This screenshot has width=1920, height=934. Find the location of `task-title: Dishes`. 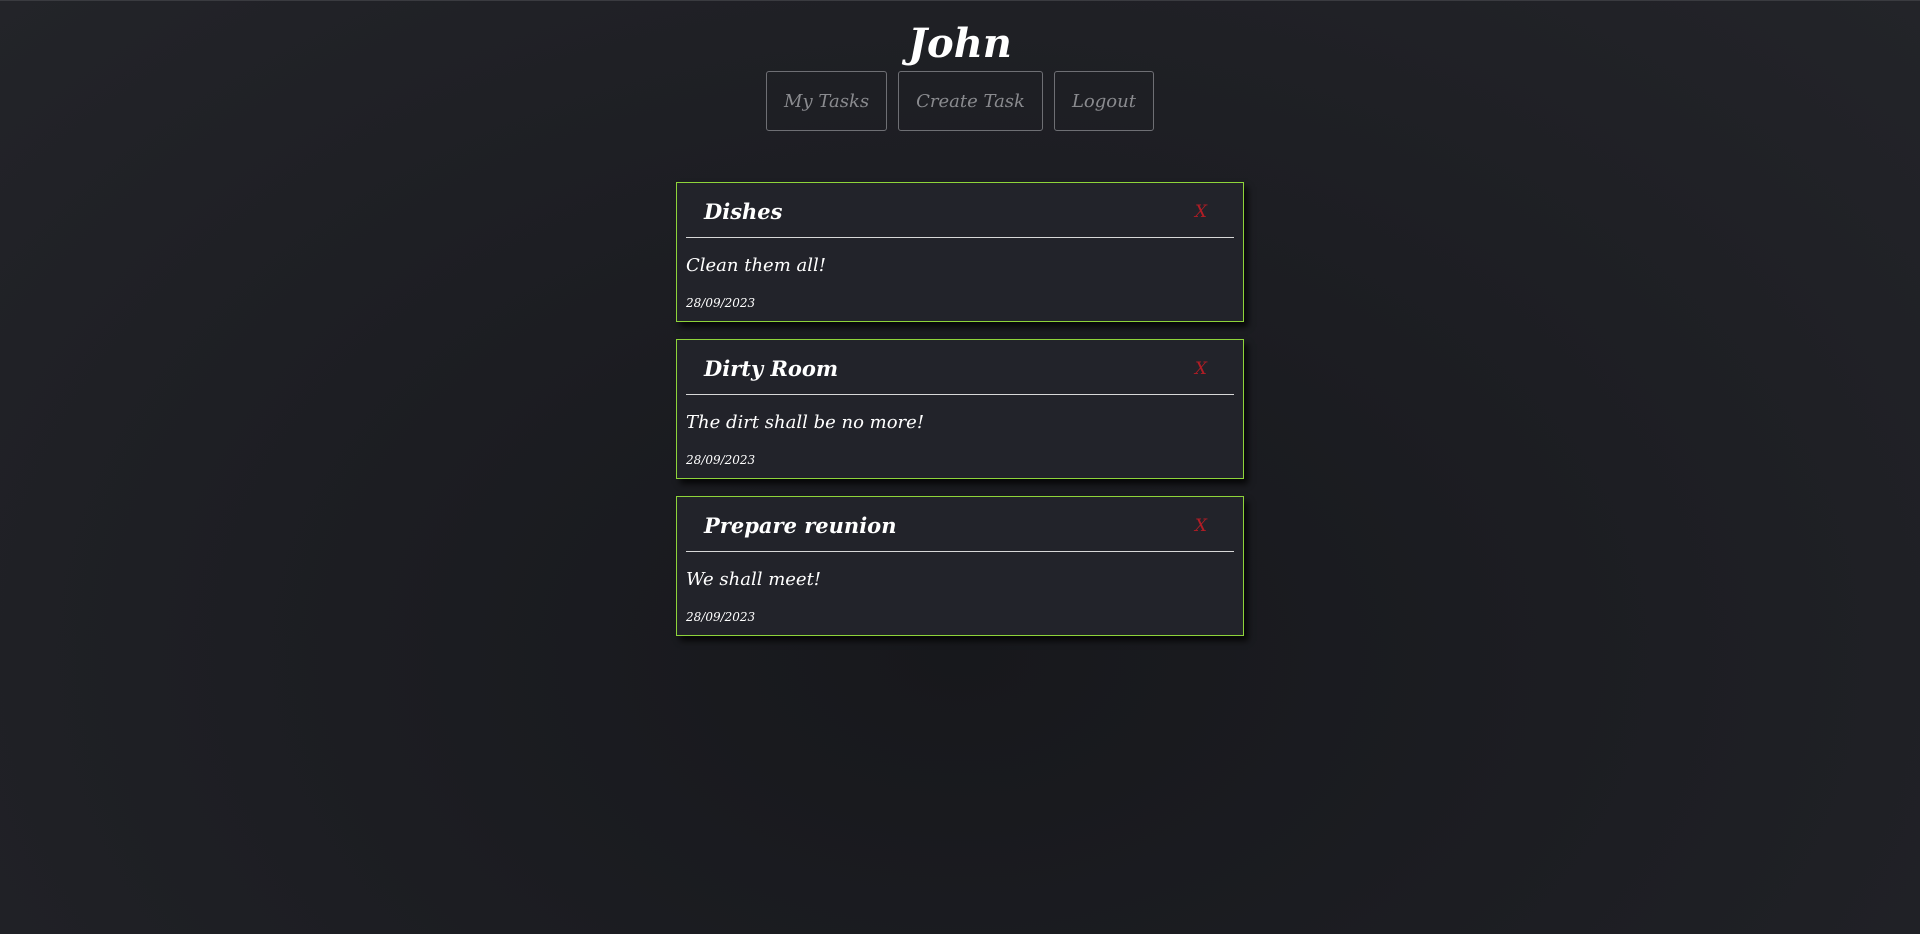

task-title: Dishes is located at coordinates (743, 211).